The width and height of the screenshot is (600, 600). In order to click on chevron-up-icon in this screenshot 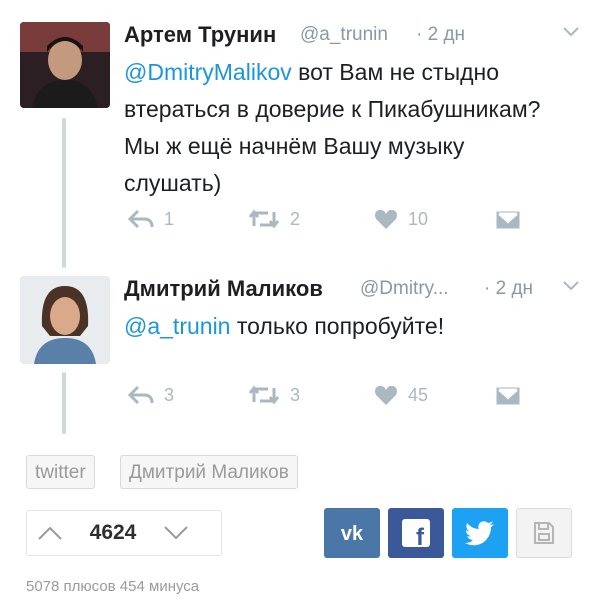, I will do `click(50, 533)`.